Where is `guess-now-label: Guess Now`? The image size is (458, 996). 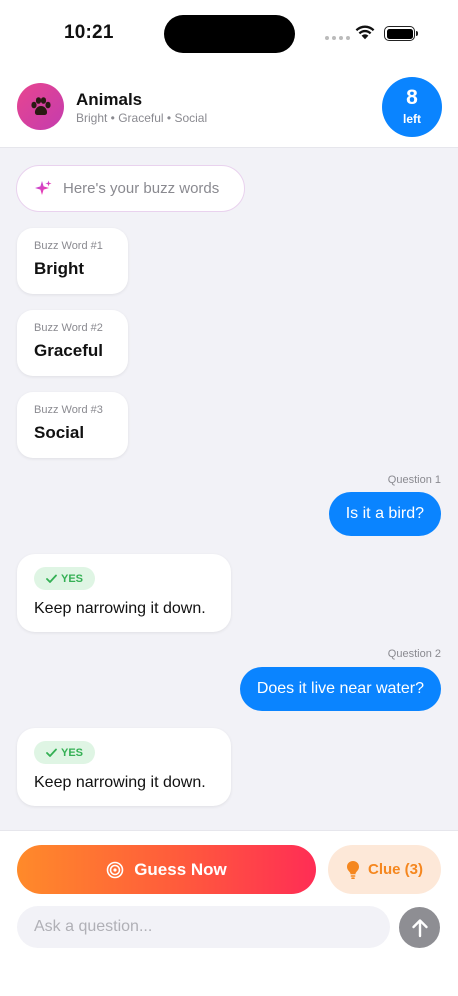 guess-now-label: Guess Now is located at coordinates (180, 869).